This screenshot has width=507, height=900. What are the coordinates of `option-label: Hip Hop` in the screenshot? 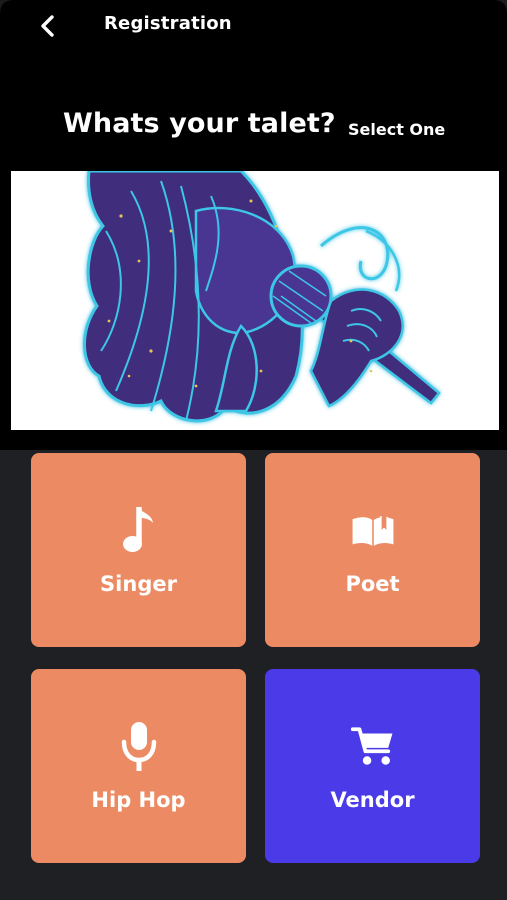 It's located at (138, 800).